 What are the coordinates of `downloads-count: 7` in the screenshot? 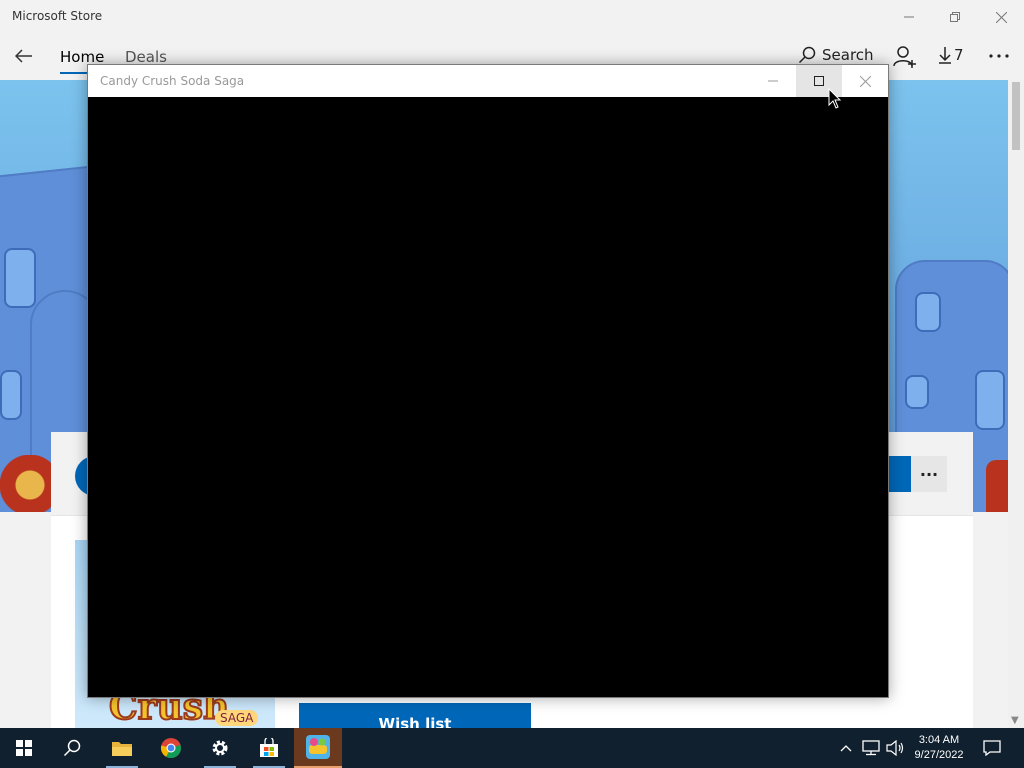 It's located at (959, 55).